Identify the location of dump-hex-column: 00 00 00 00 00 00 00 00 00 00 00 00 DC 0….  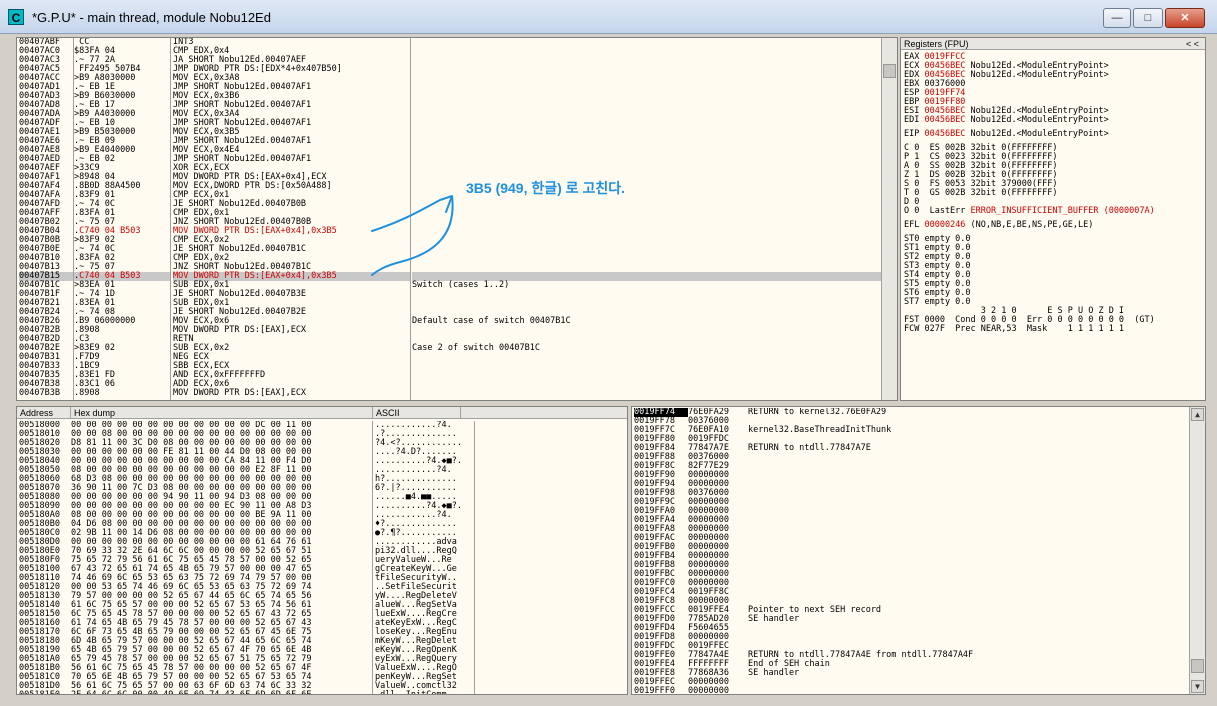
(222, 557).